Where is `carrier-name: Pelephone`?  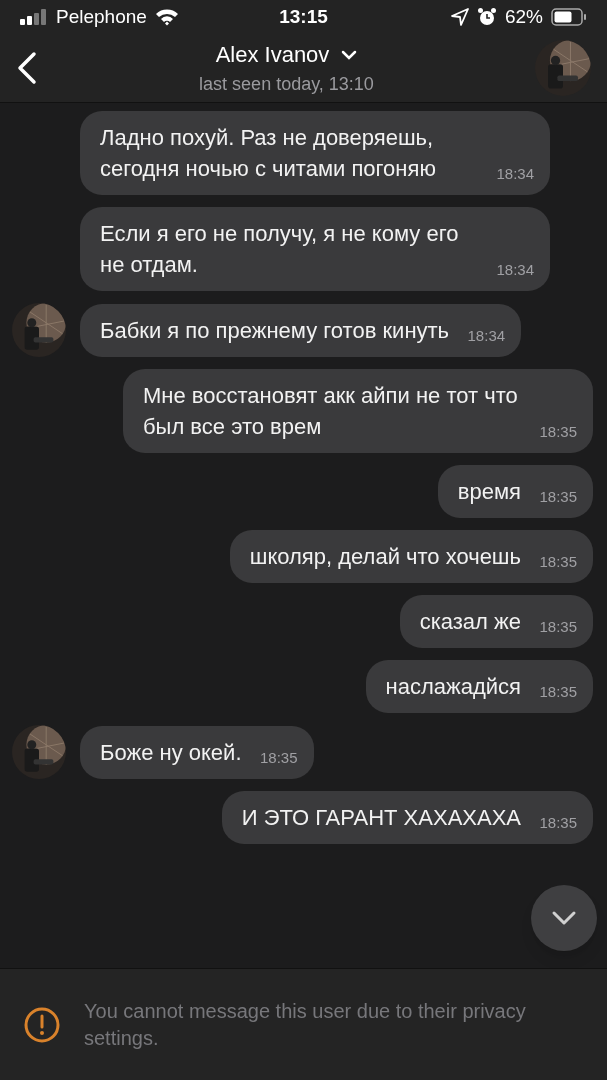
carrier-name: Pelephone is located at coordinates (101, 16).